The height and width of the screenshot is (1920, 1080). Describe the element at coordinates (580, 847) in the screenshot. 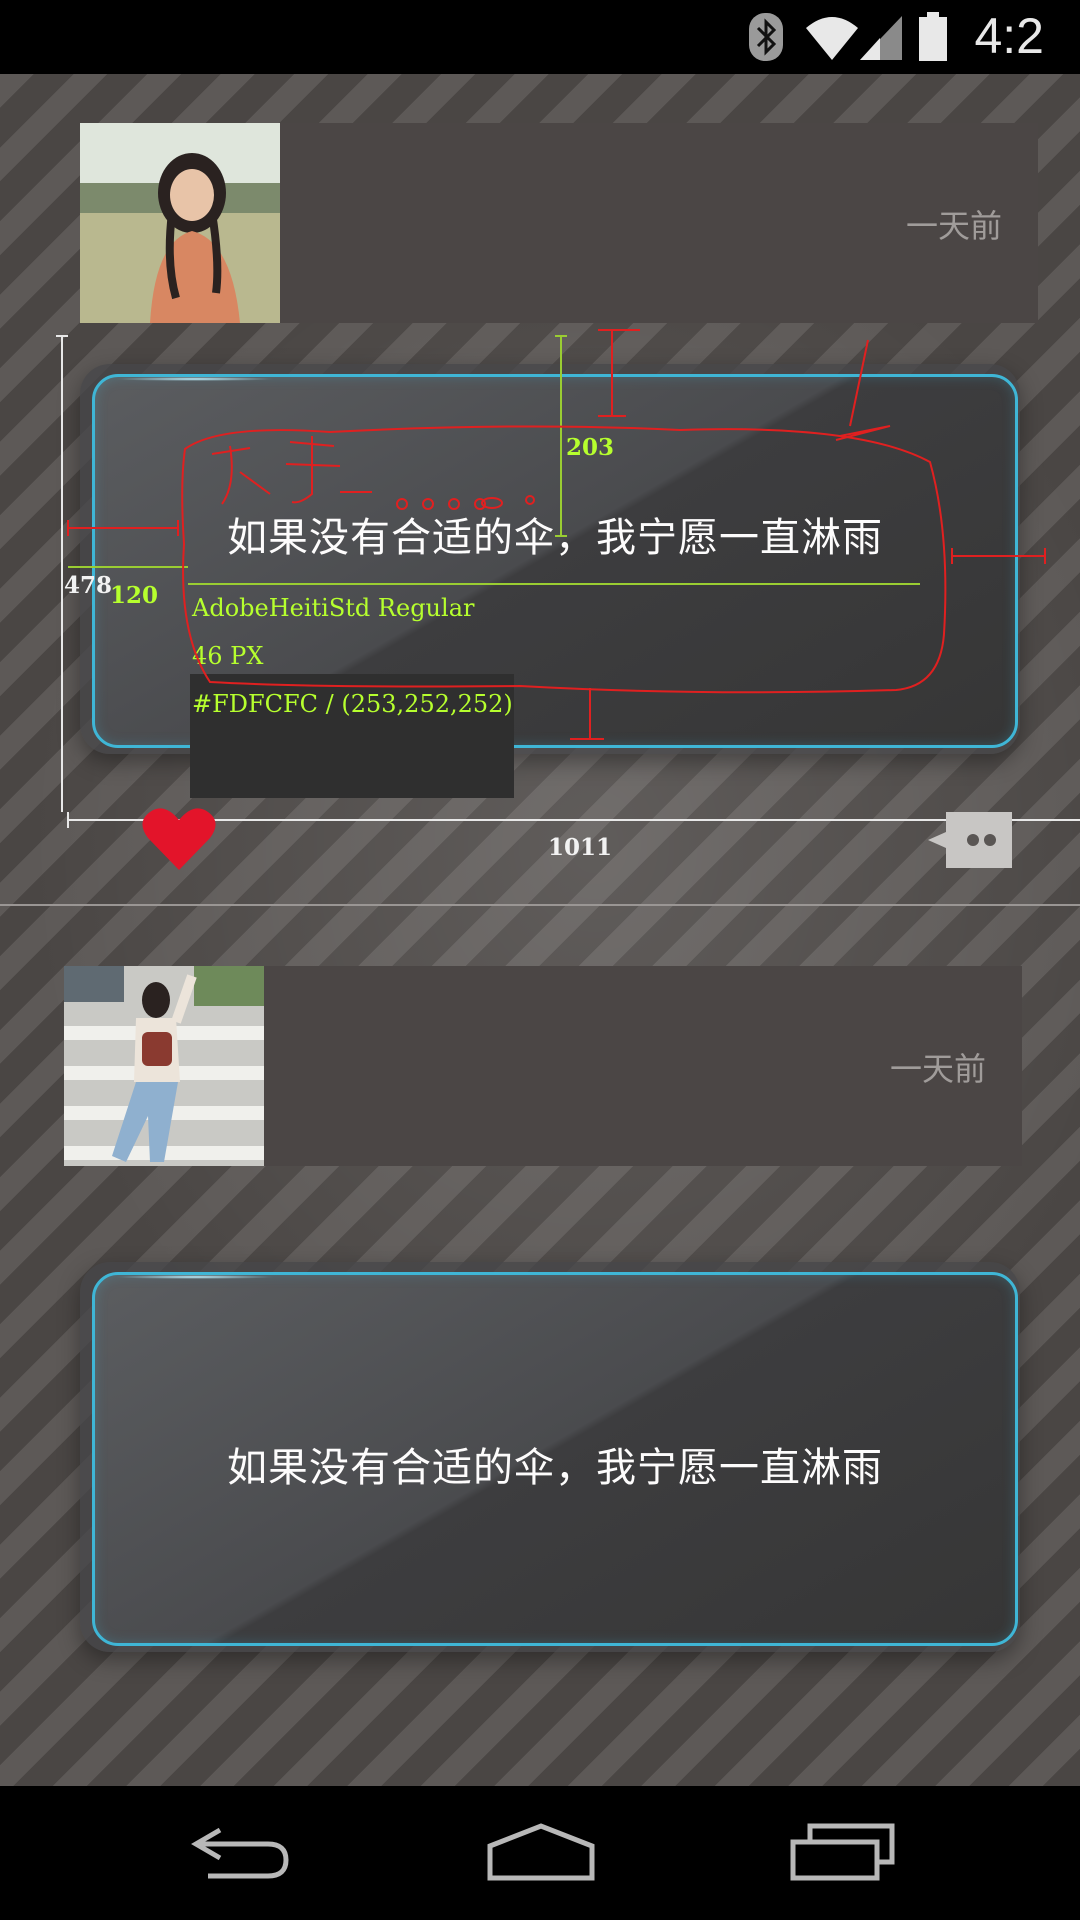

I see `spec-dim-width: 1011` at that location.